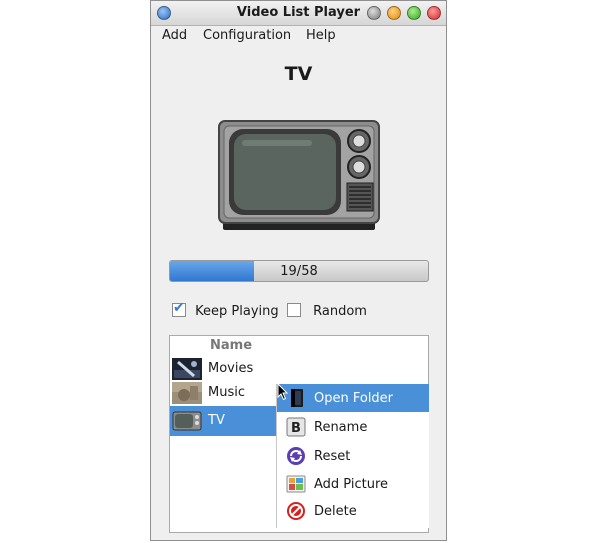  What do you see at coordinates (414, 13) in the screenshot?
I see `maximize-button` at bounding box center [414, 13].